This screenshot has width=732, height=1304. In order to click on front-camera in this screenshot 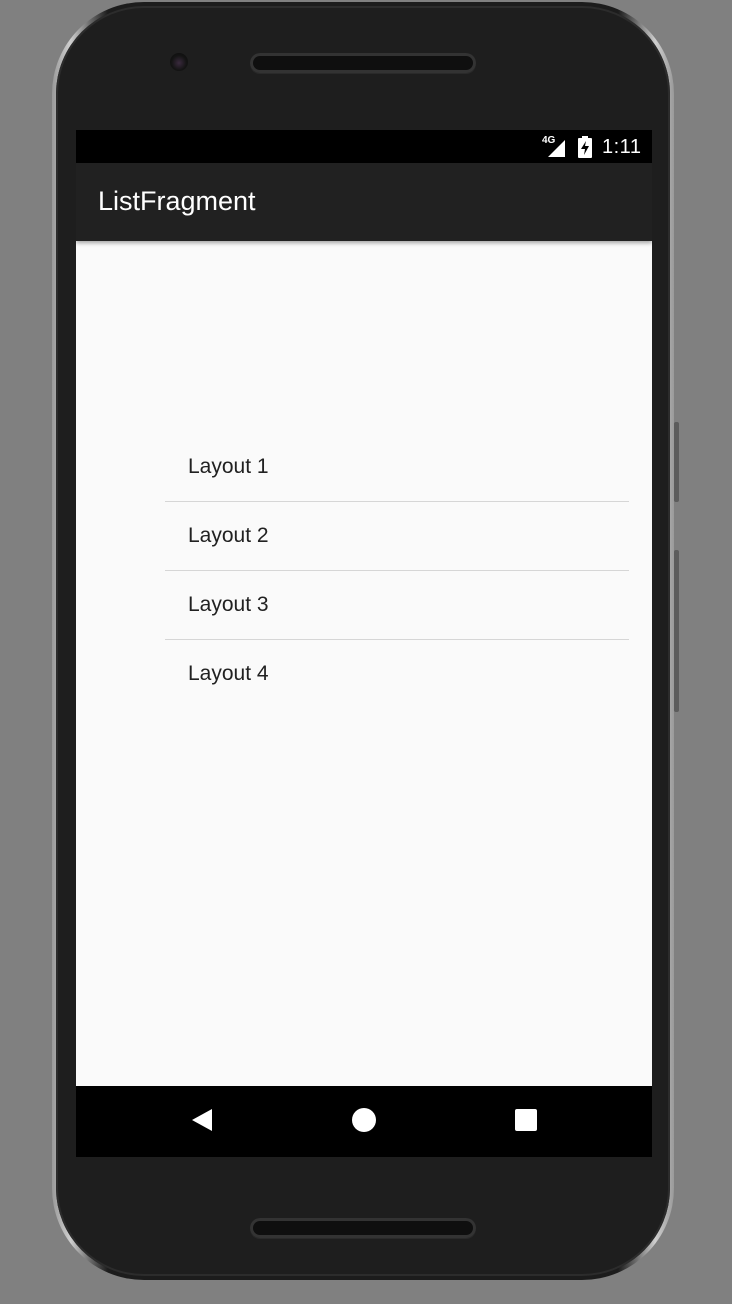, I will do `click(179, 62)`.